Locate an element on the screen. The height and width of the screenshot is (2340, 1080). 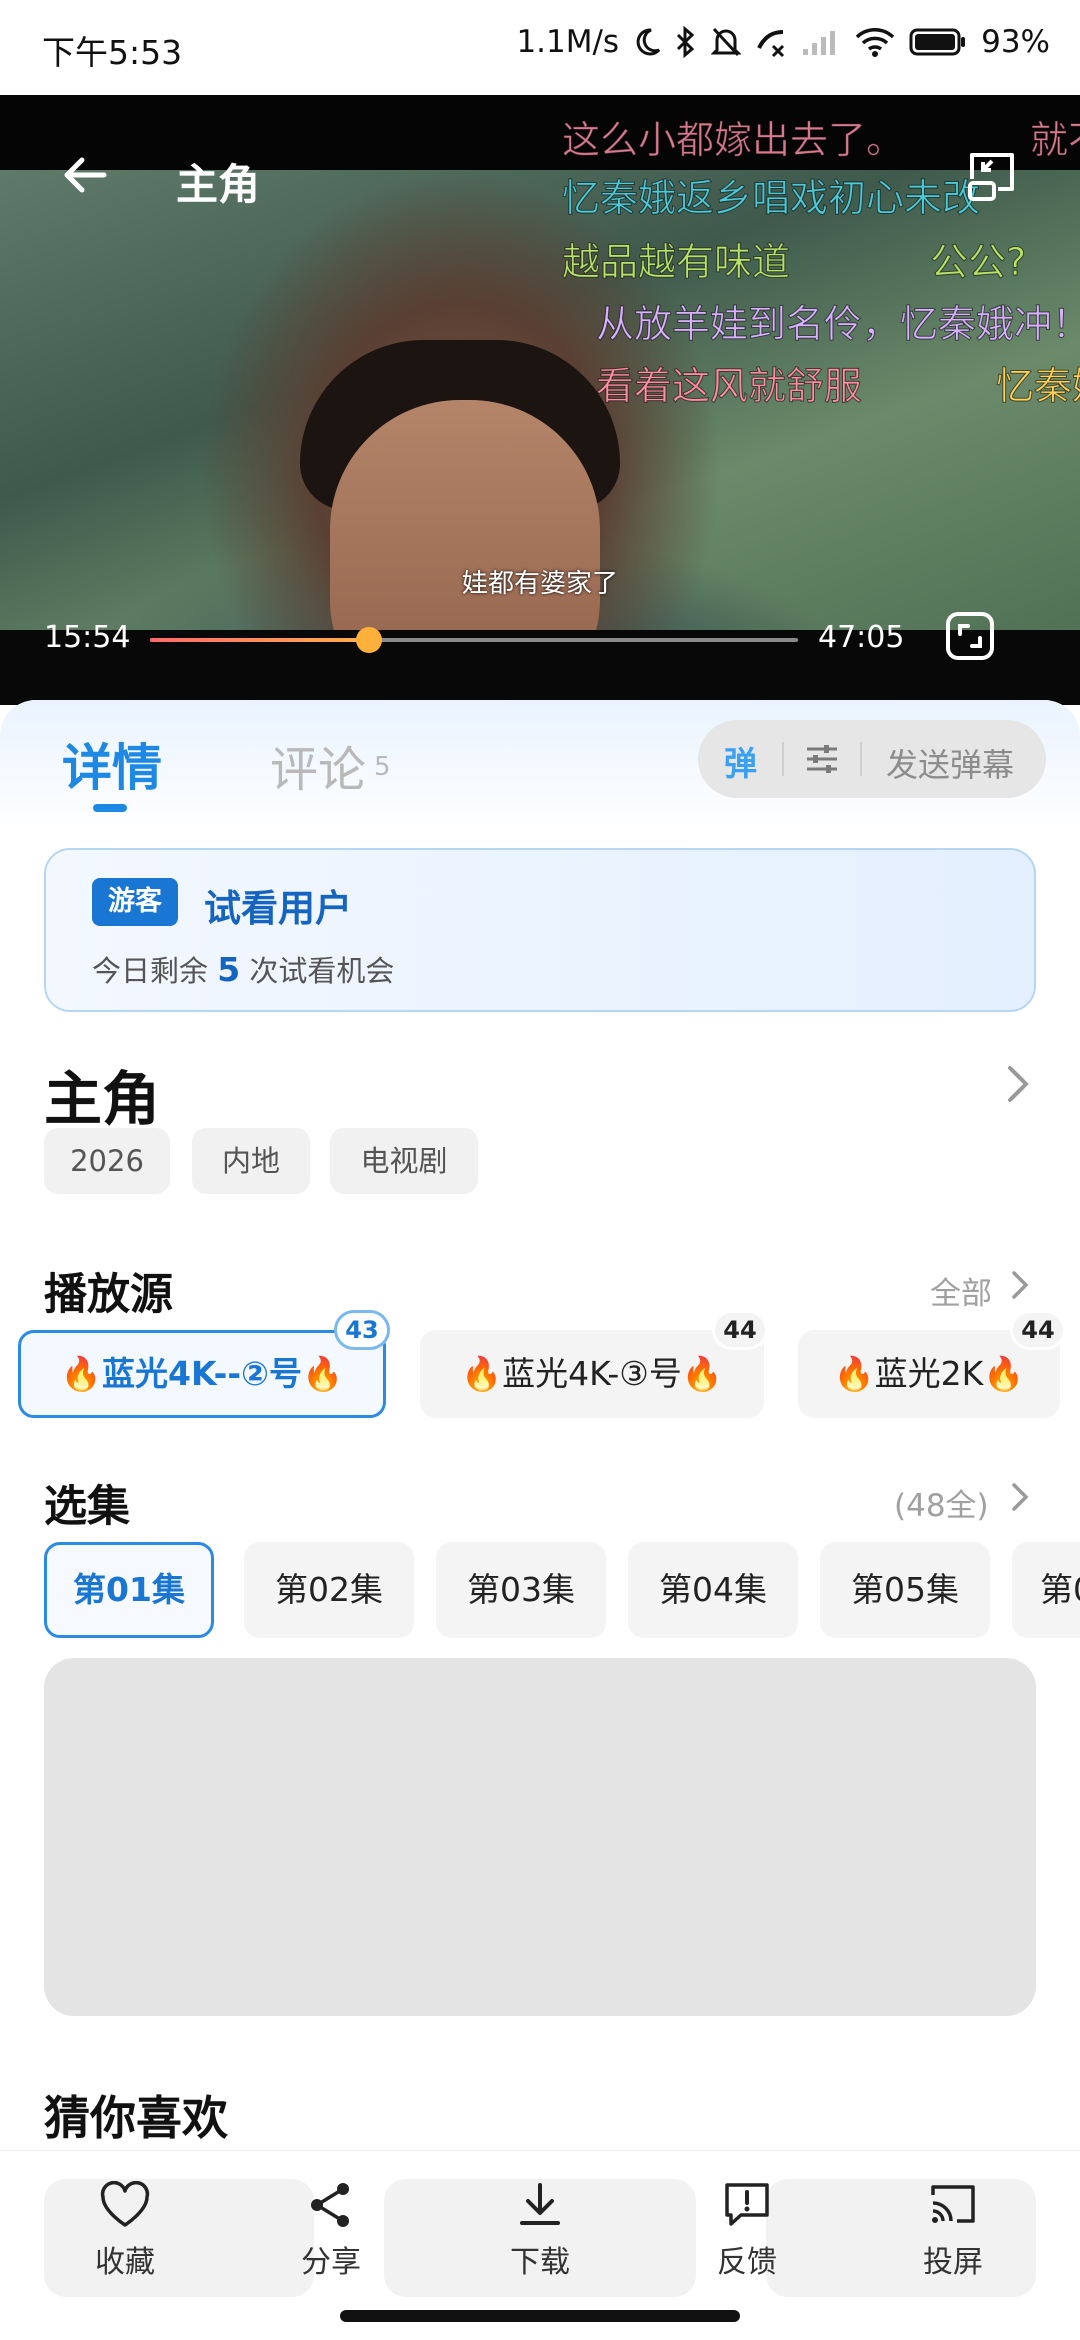
heart-icon is located at coordinates (125, 2204).